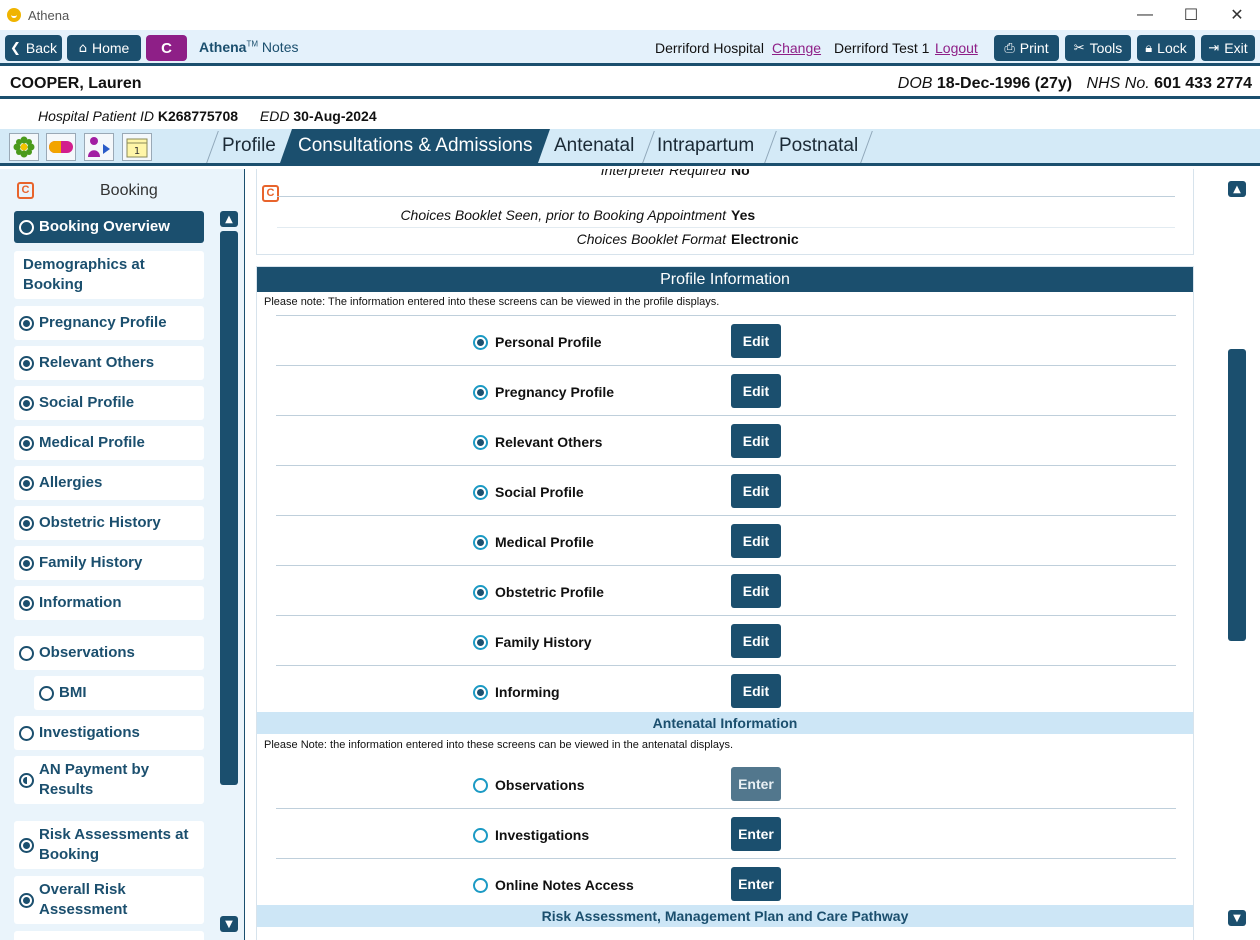  What do you see at coordinates (1026, 48) in the screenshot?
I see `print-button: ⎙ Print` at bounding box center [1026, 48].